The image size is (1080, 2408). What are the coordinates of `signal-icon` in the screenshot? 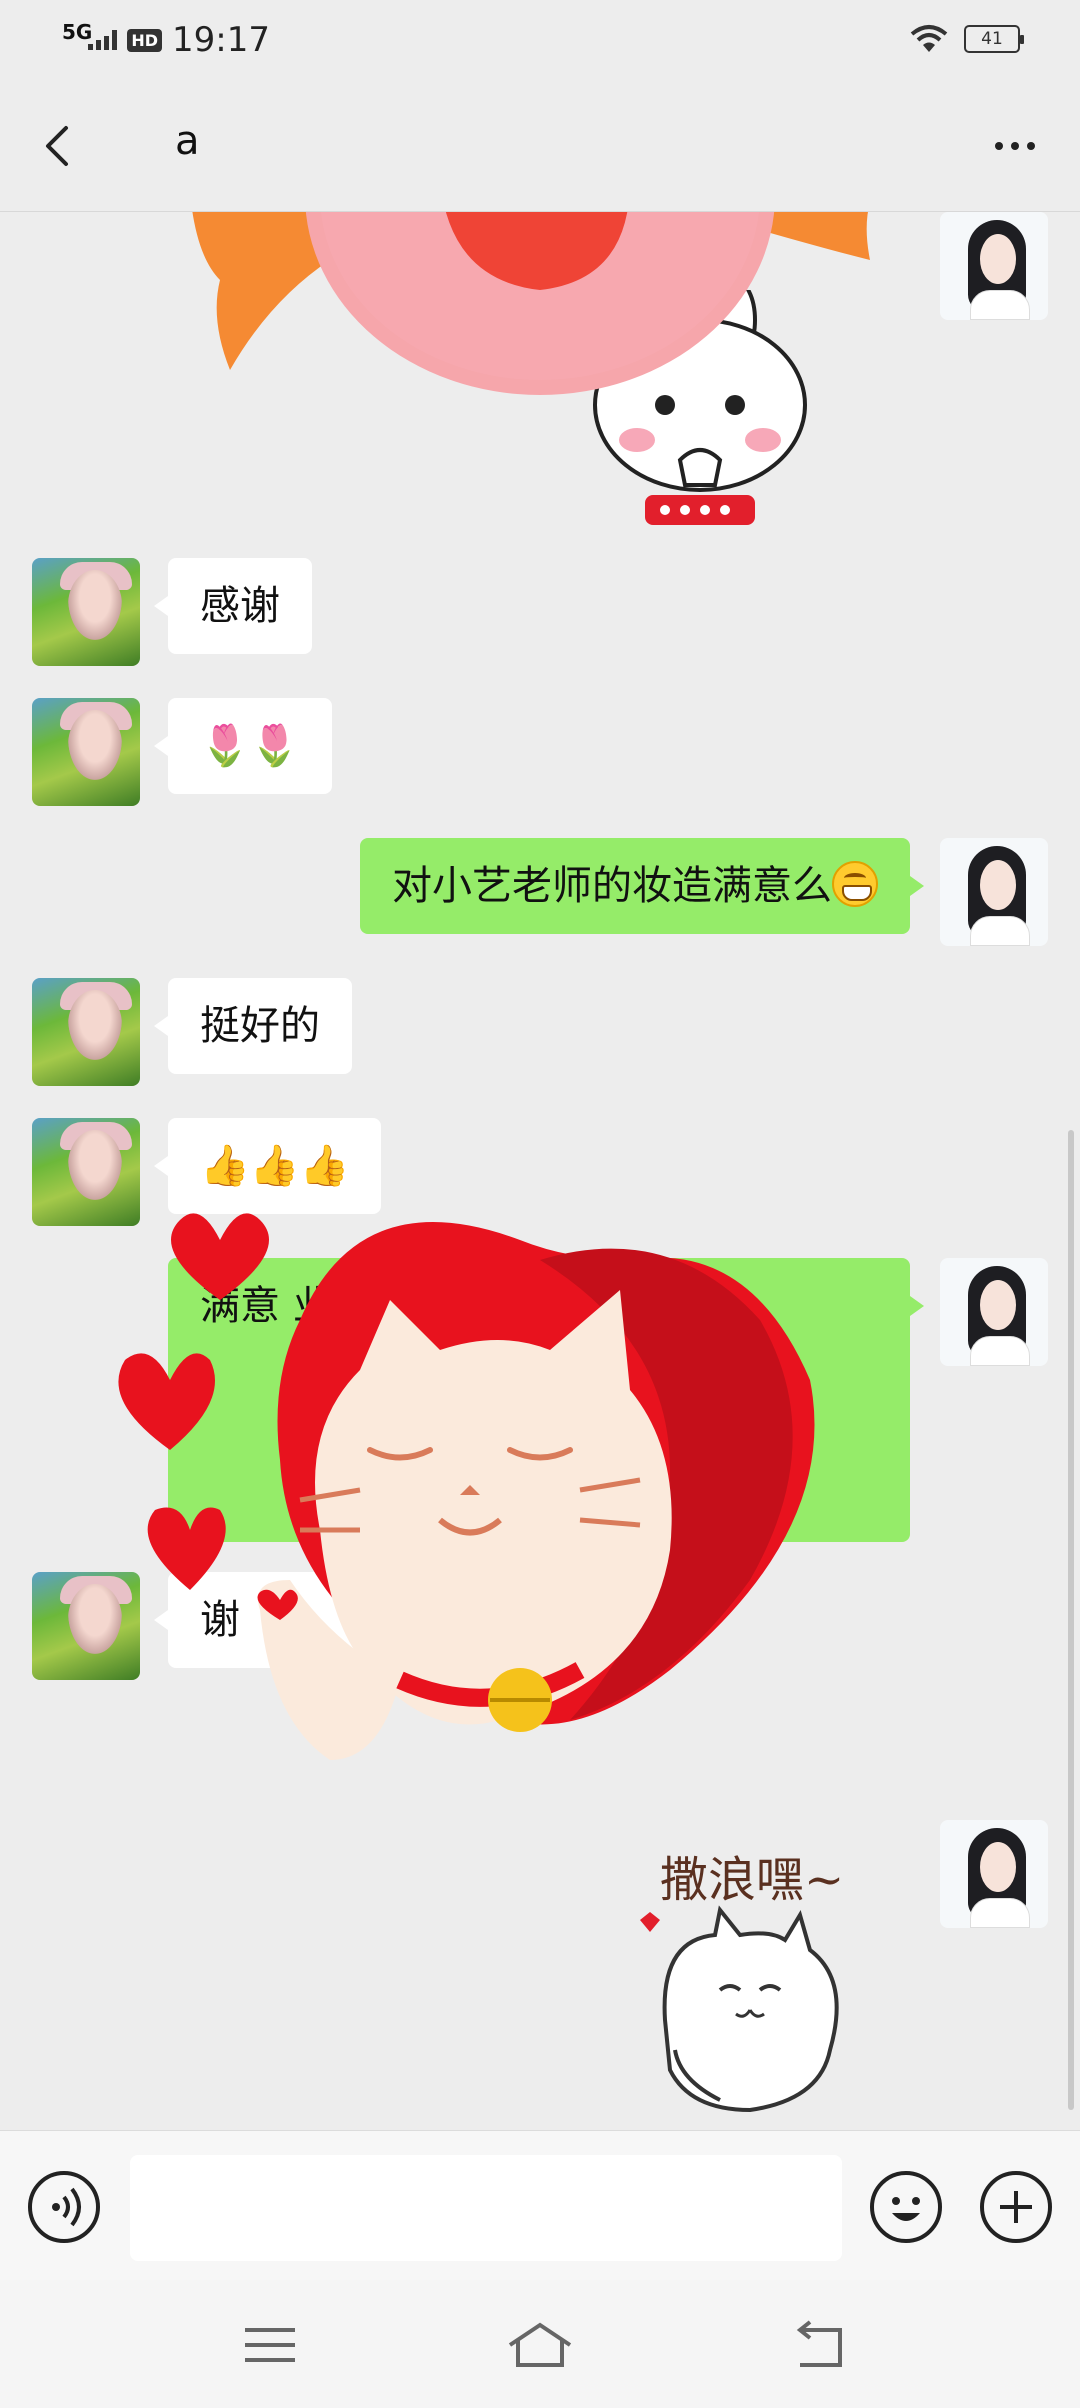 It's located at (103, 40).